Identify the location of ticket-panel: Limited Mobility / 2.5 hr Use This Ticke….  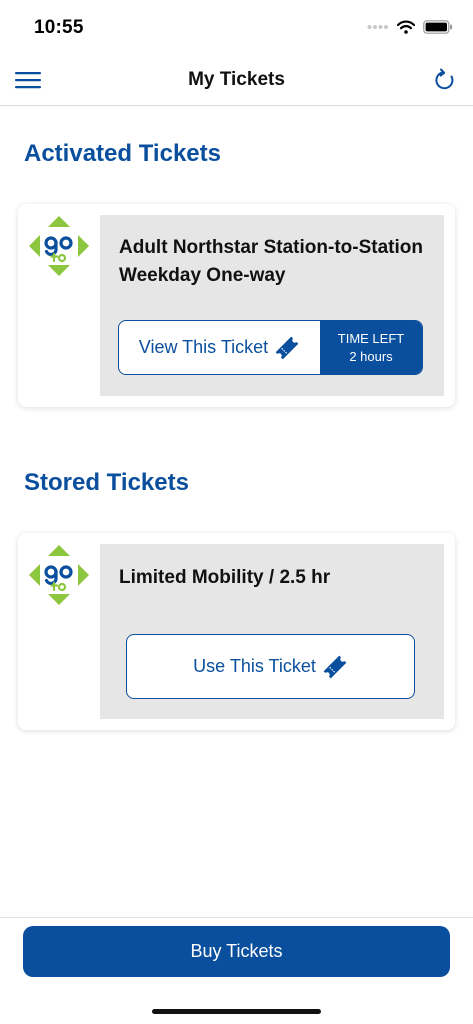
(272, 631).